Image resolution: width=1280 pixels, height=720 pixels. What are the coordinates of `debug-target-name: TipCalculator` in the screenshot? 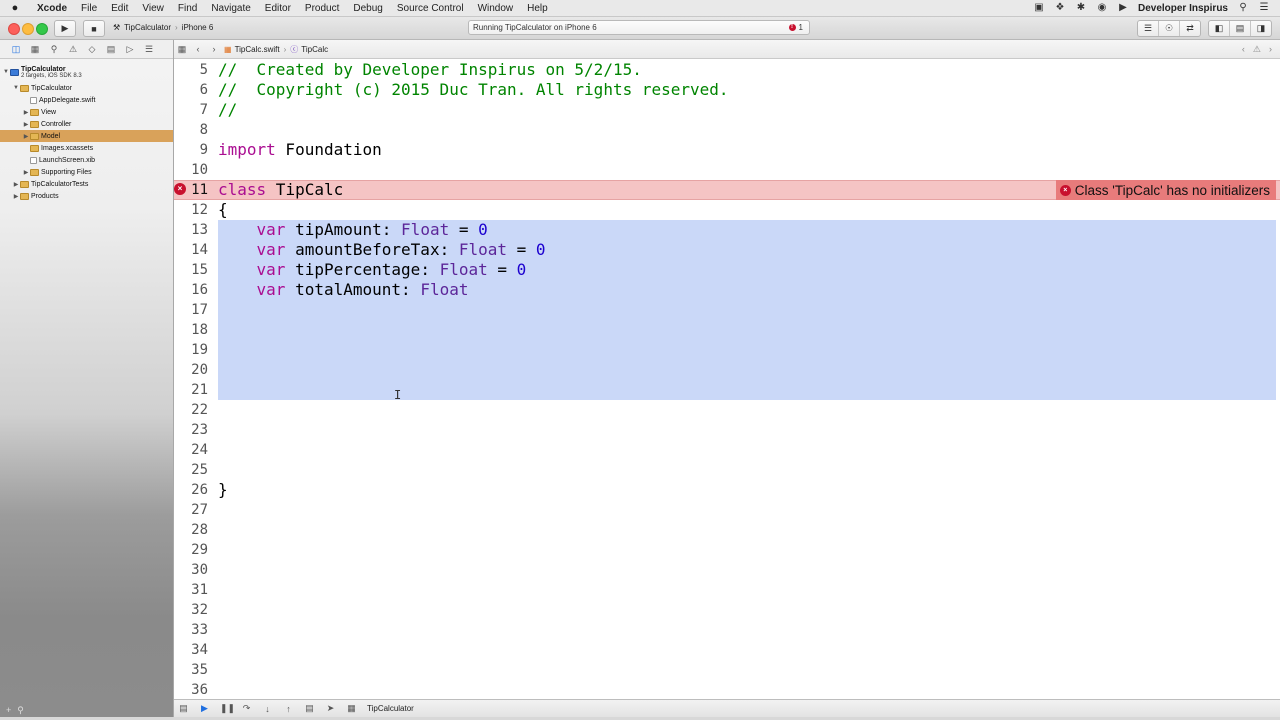 It's located at (390, 708).